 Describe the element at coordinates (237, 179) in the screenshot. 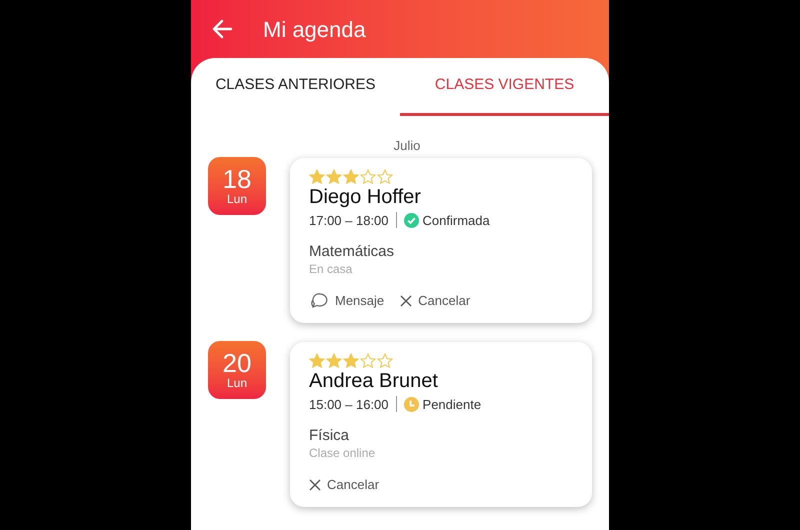

I see `day-number: 18` at that location.